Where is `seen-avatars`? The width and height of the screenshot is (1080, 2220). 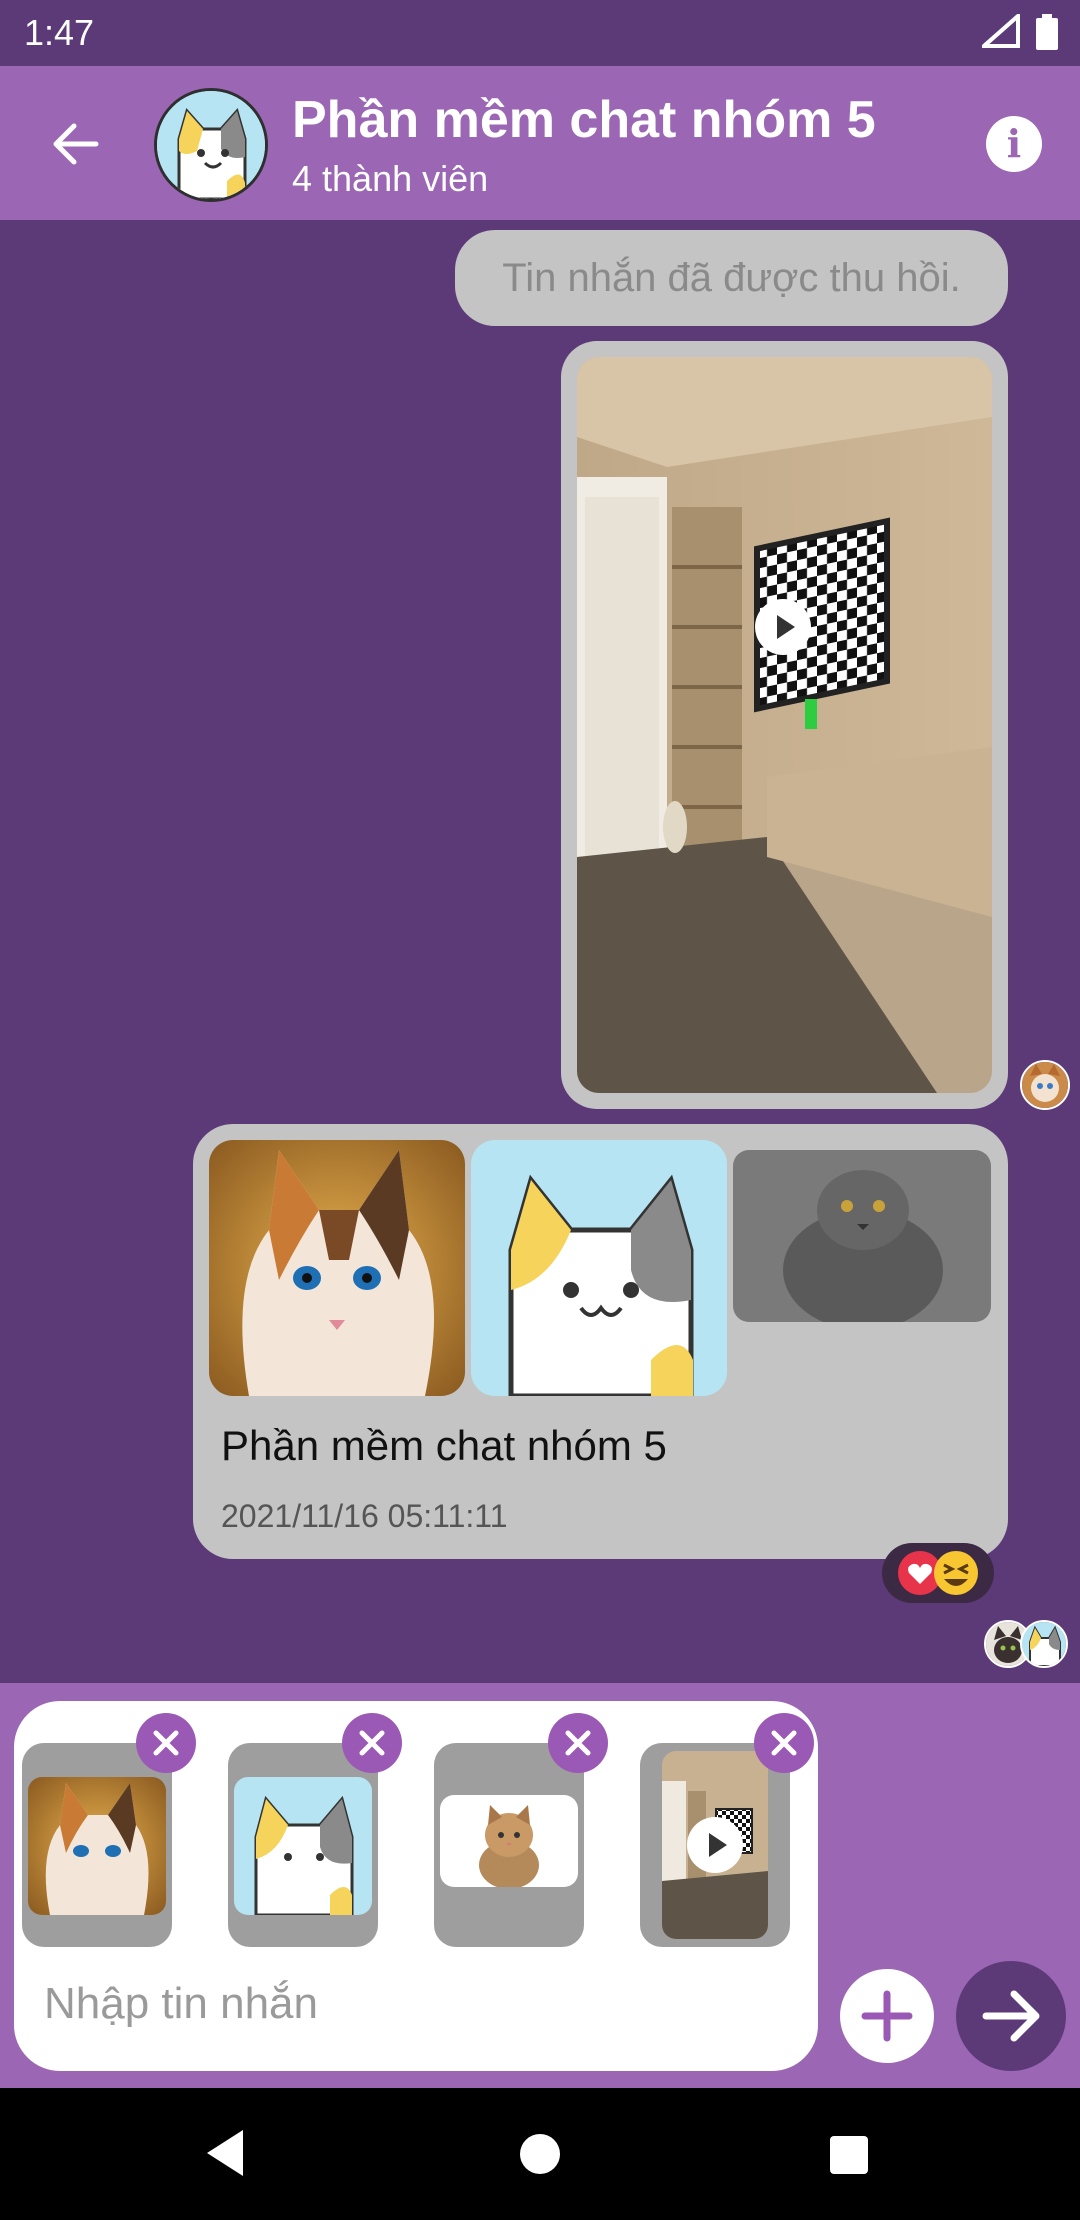
seen-avatars is located at coordinates (1027, 1644).